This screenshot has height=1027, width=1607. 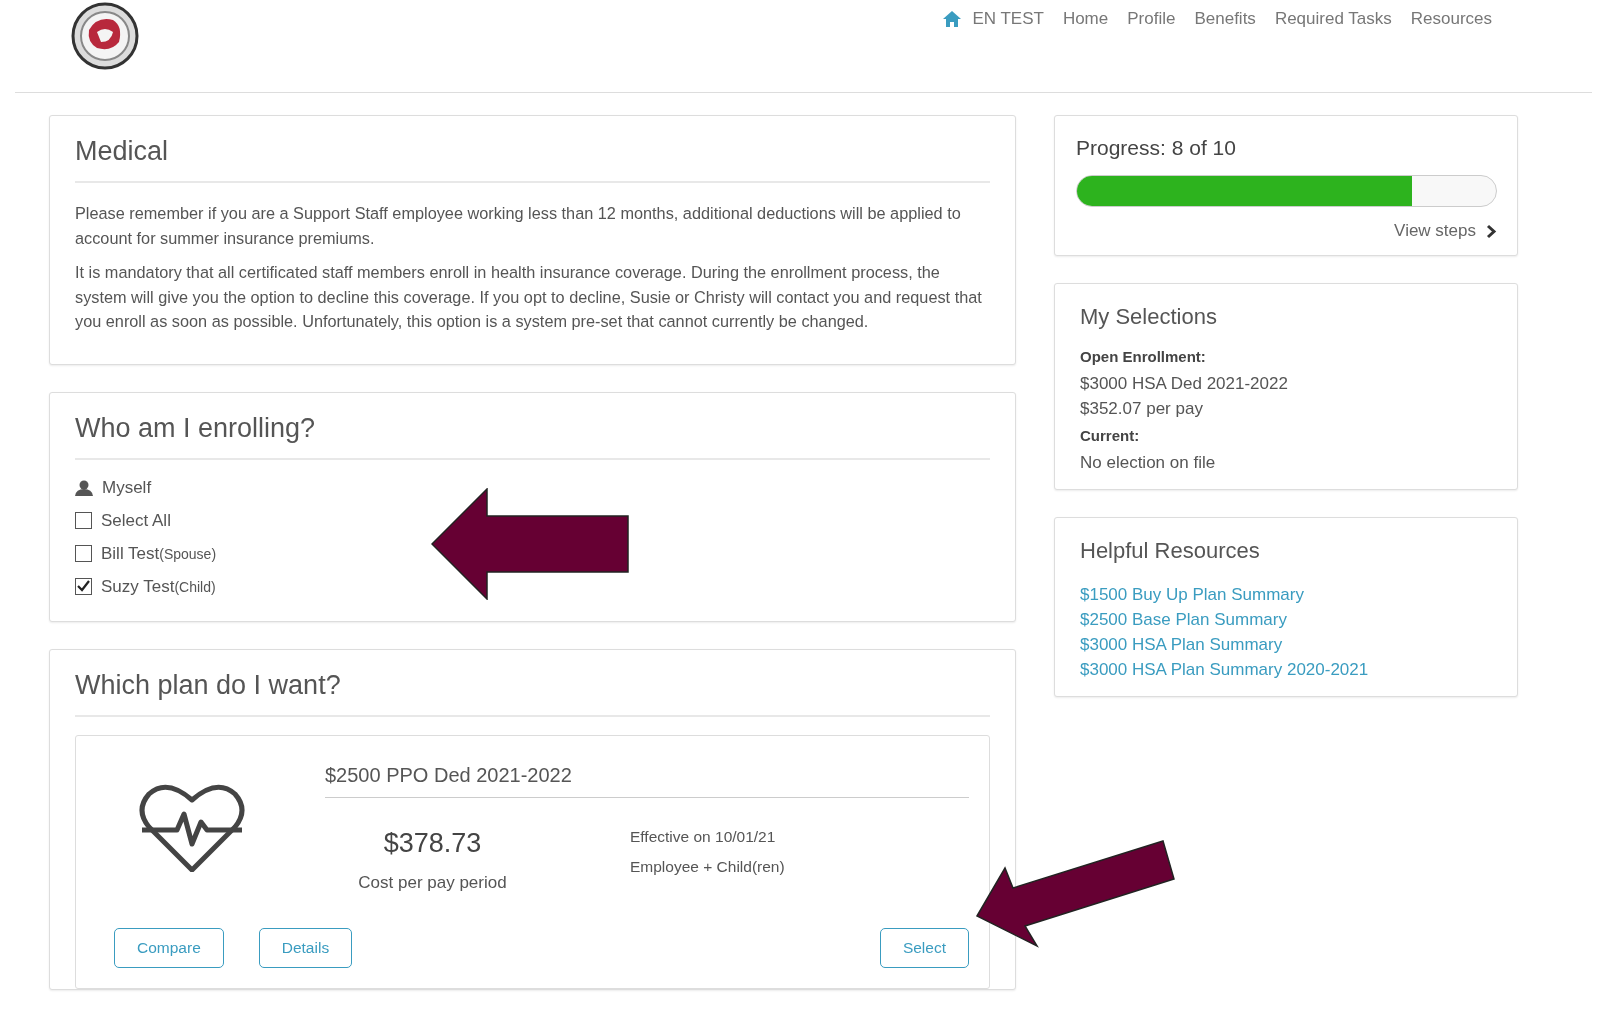 What do you see at coordinates (924, 947) in the screenshot?
I see `select-button: Select` at bounding box center [924, 947].